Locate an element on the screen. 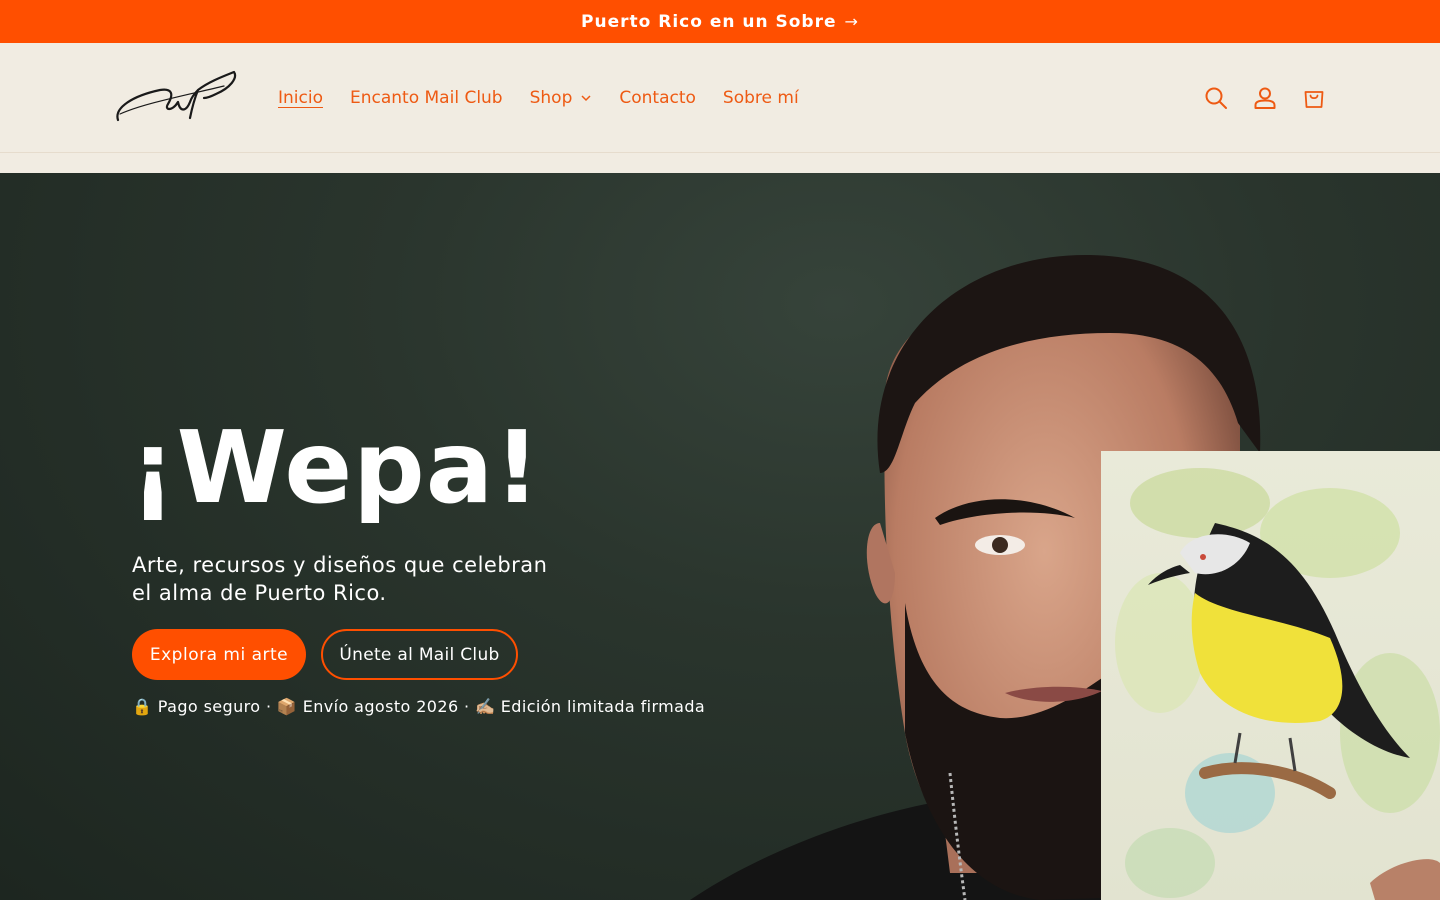 The width and height of the screenshot is (1440, 900). chevron-down-icon is located at coordinates (586, 98).